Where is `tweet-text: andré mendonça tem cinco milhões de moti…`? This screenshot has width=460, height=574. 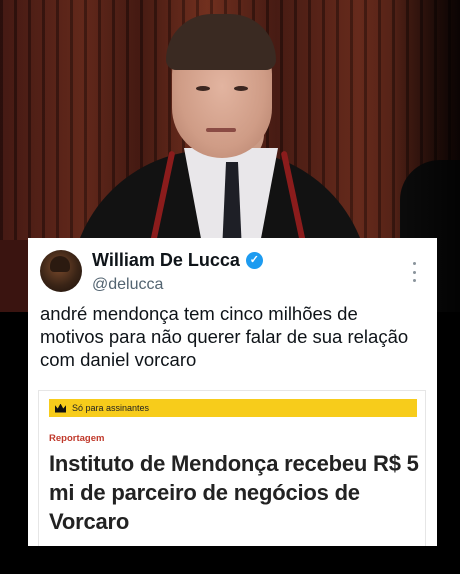 tweet-text: andré mendonça tem cinco milhões de moti… is located at coordinates (224, 336).